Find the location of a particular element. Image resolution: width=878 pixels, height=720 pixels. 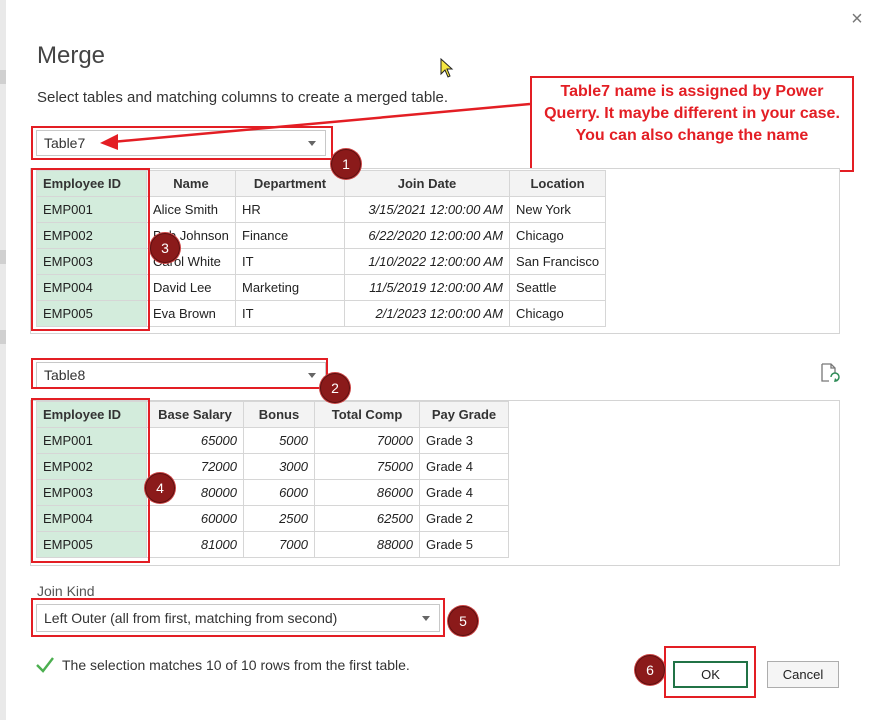

refresh-icon is located at coordinates (829, 373).